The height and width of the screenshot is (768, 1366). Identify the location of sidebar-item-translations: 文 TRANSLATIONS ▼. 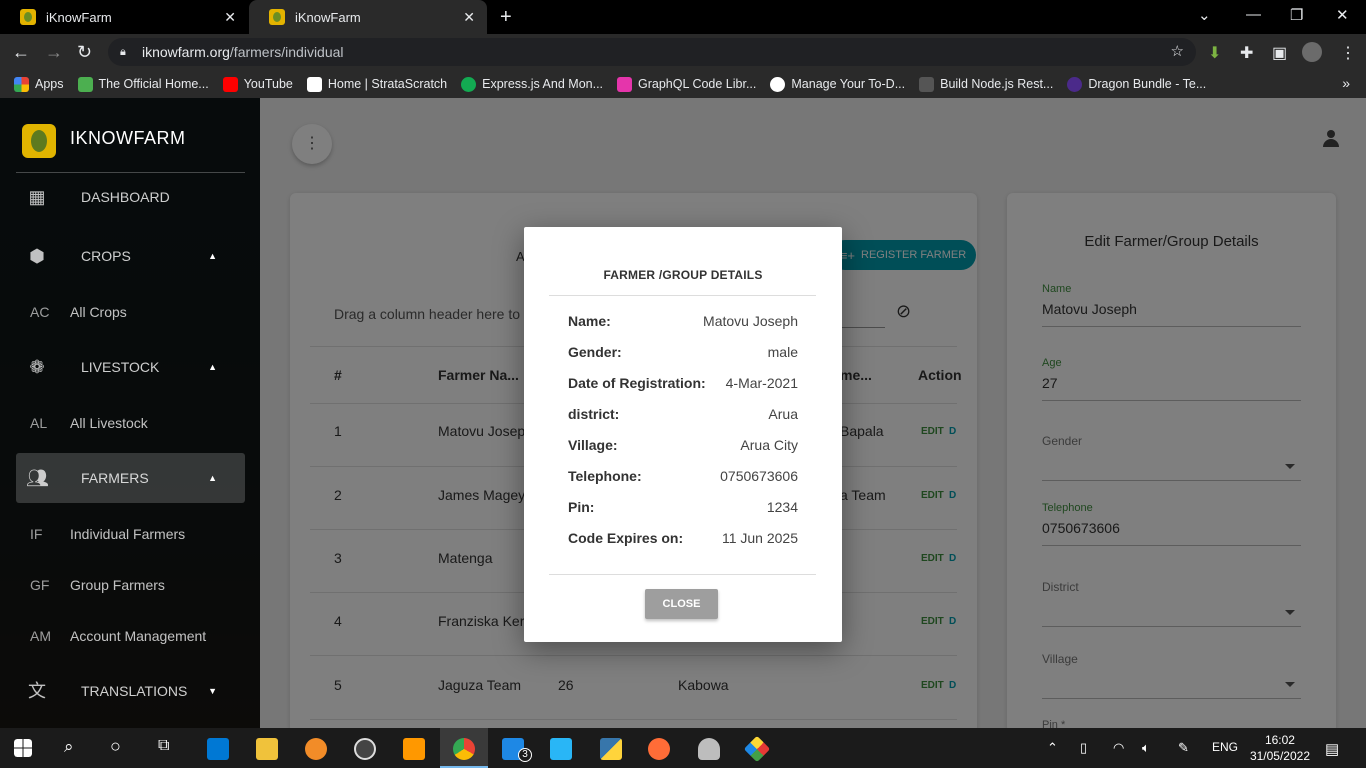
(130, 691).